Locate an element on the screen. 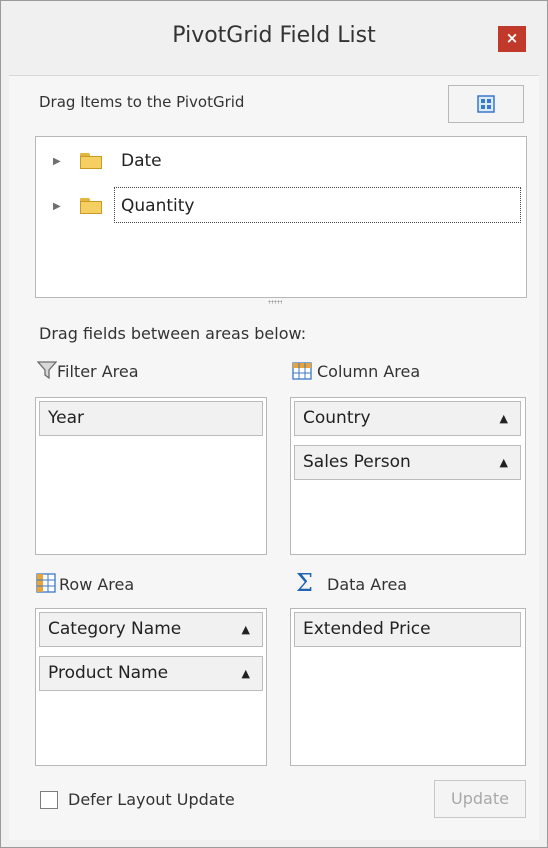 This screenshot has width=548, height=848. close-icon: × is located at coordinates (512, 38).